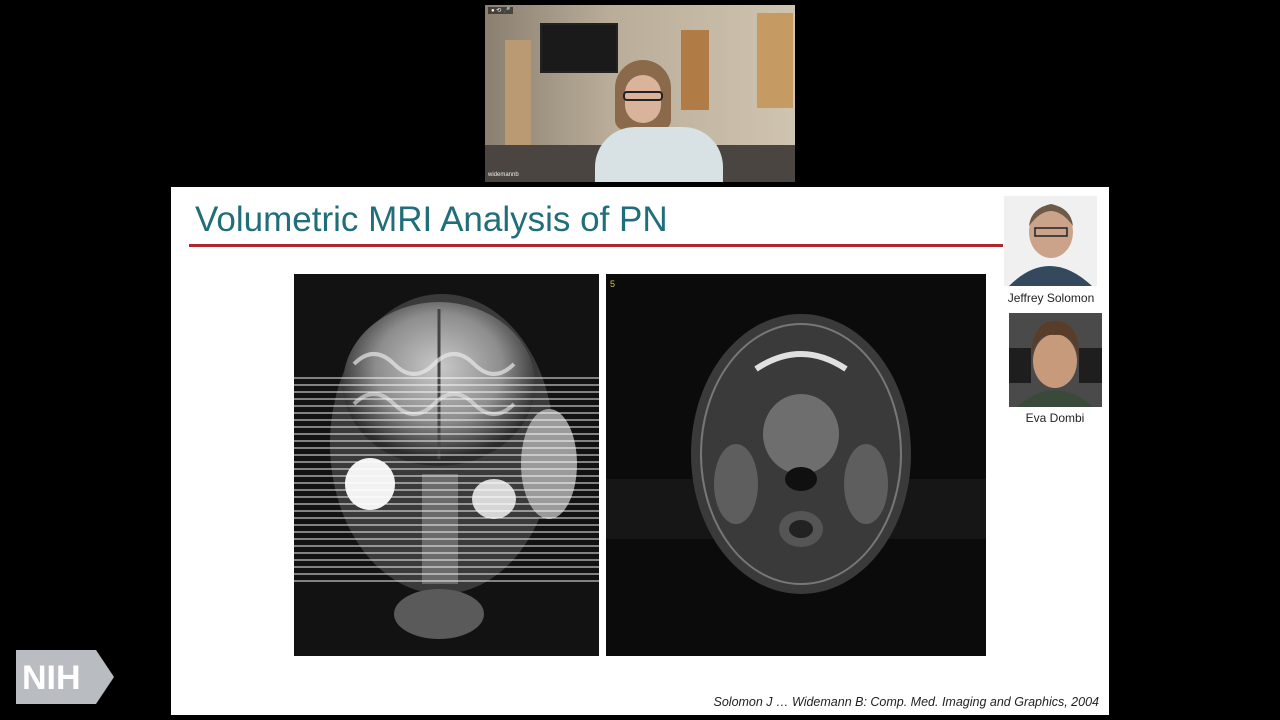 The image size is (1280, 720). What do you see at coordinates (579, 48) in the screenshot?
I see `video-wall-tv` at bounding box center [579, 48].